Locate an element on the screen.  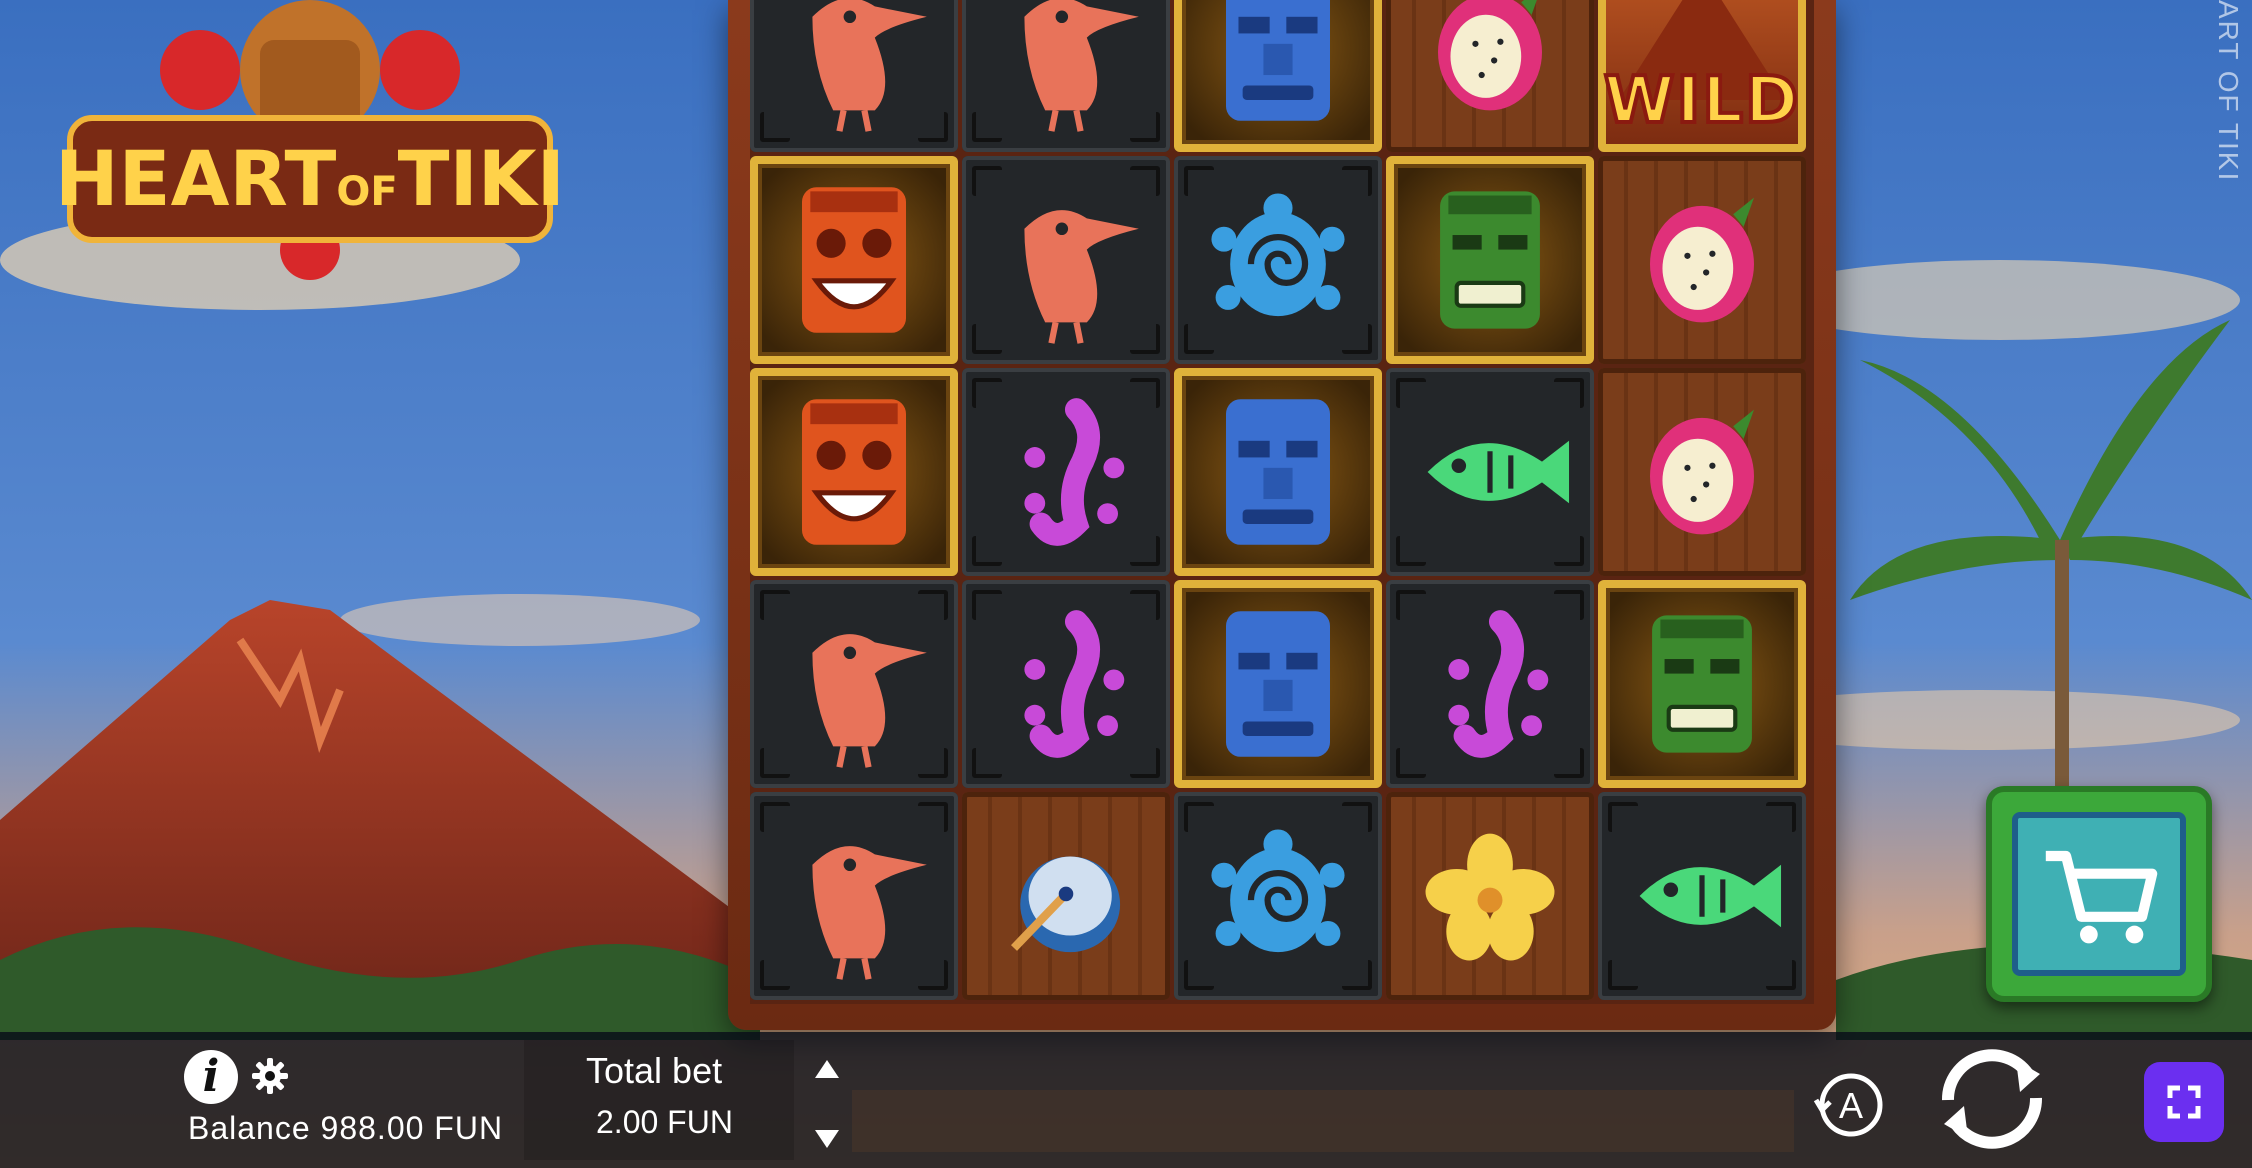
logo-text-tiki: TIKI is located at coordinates (479, 178).